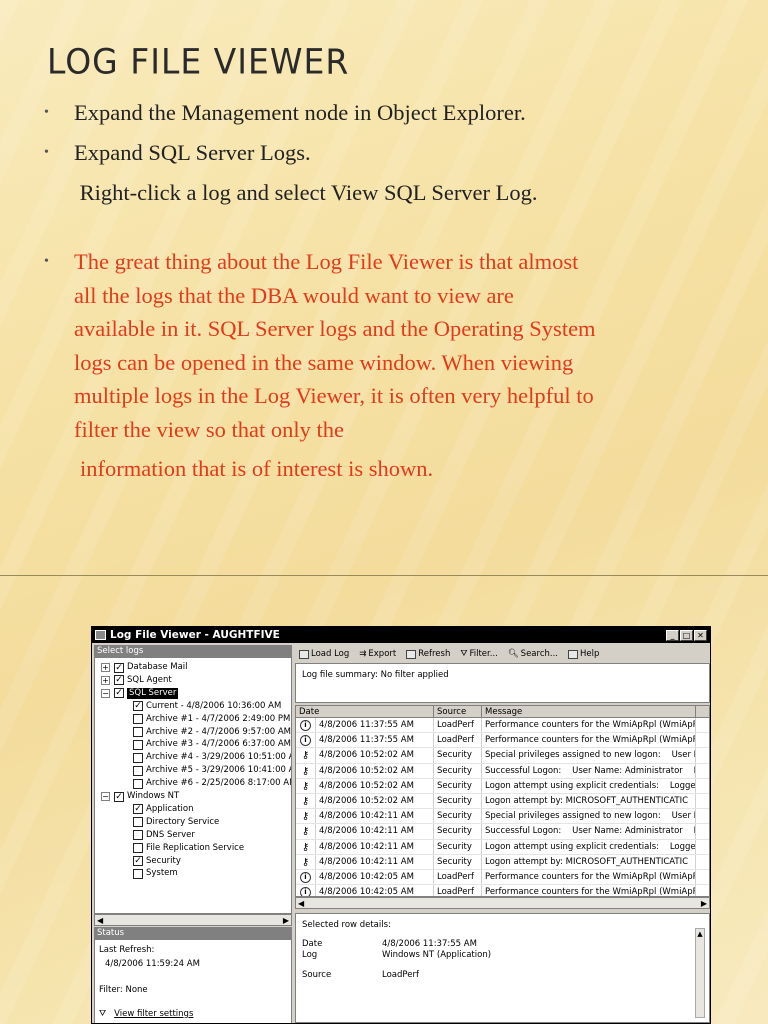 The height and width of the screenshot is (1024, 768). I want to click on details-vertical-scrollbar: ▲, so click(700, 973).